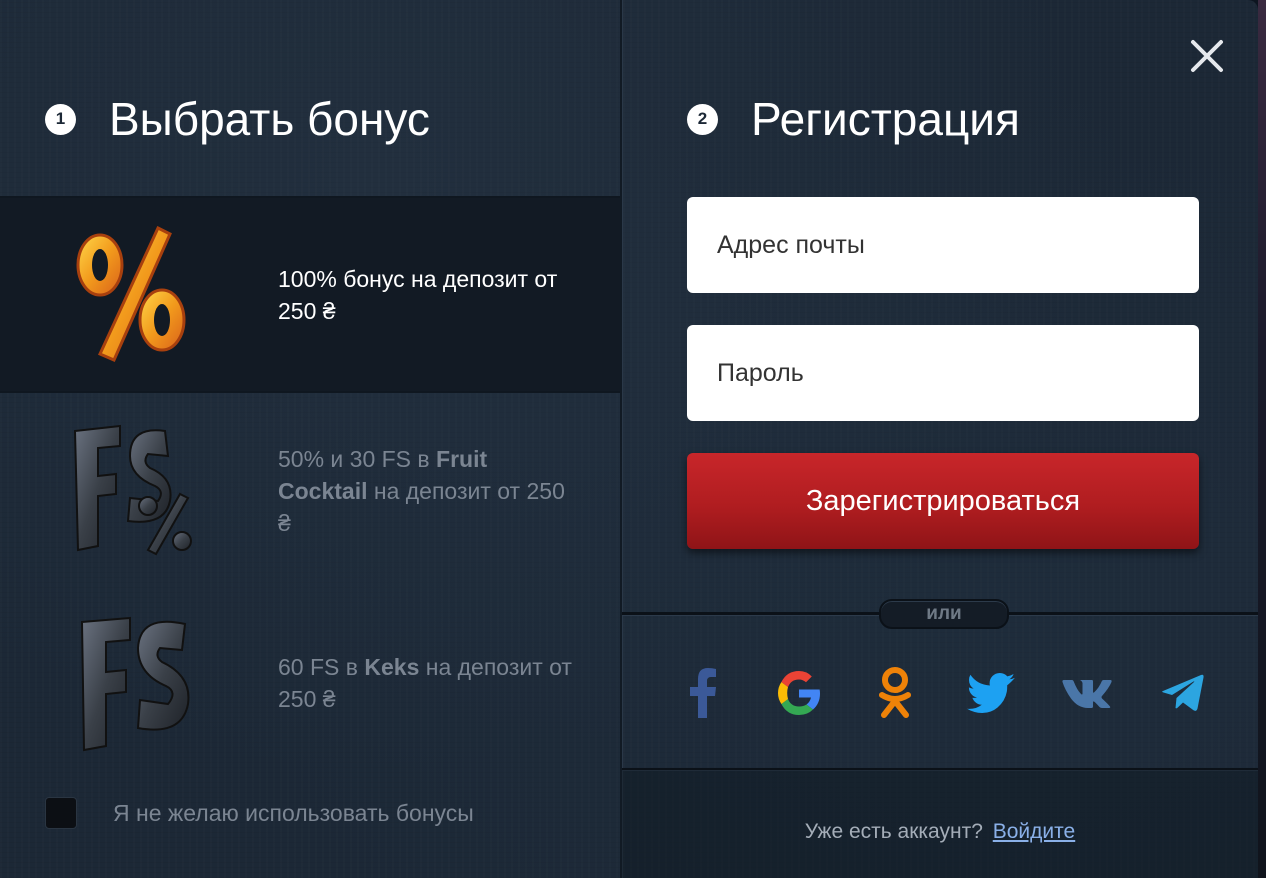 The height and width of the screenshot is (878, 1266). What do you see at coordinates (895, 693) in the screenshot?
I see `odnoklassniki-icon` at bounding box center [895, 693].